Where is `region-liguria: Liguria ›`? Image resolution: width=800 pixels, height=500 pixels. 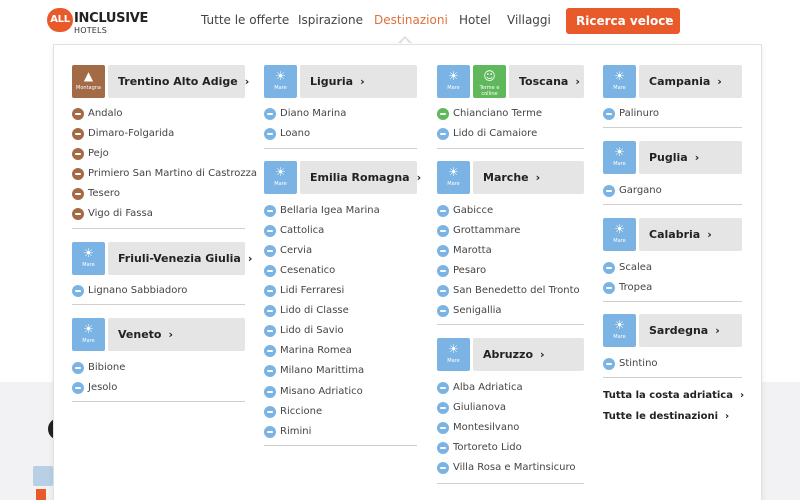 region-liguria: Liguria › is located at coordinates (358, 81).